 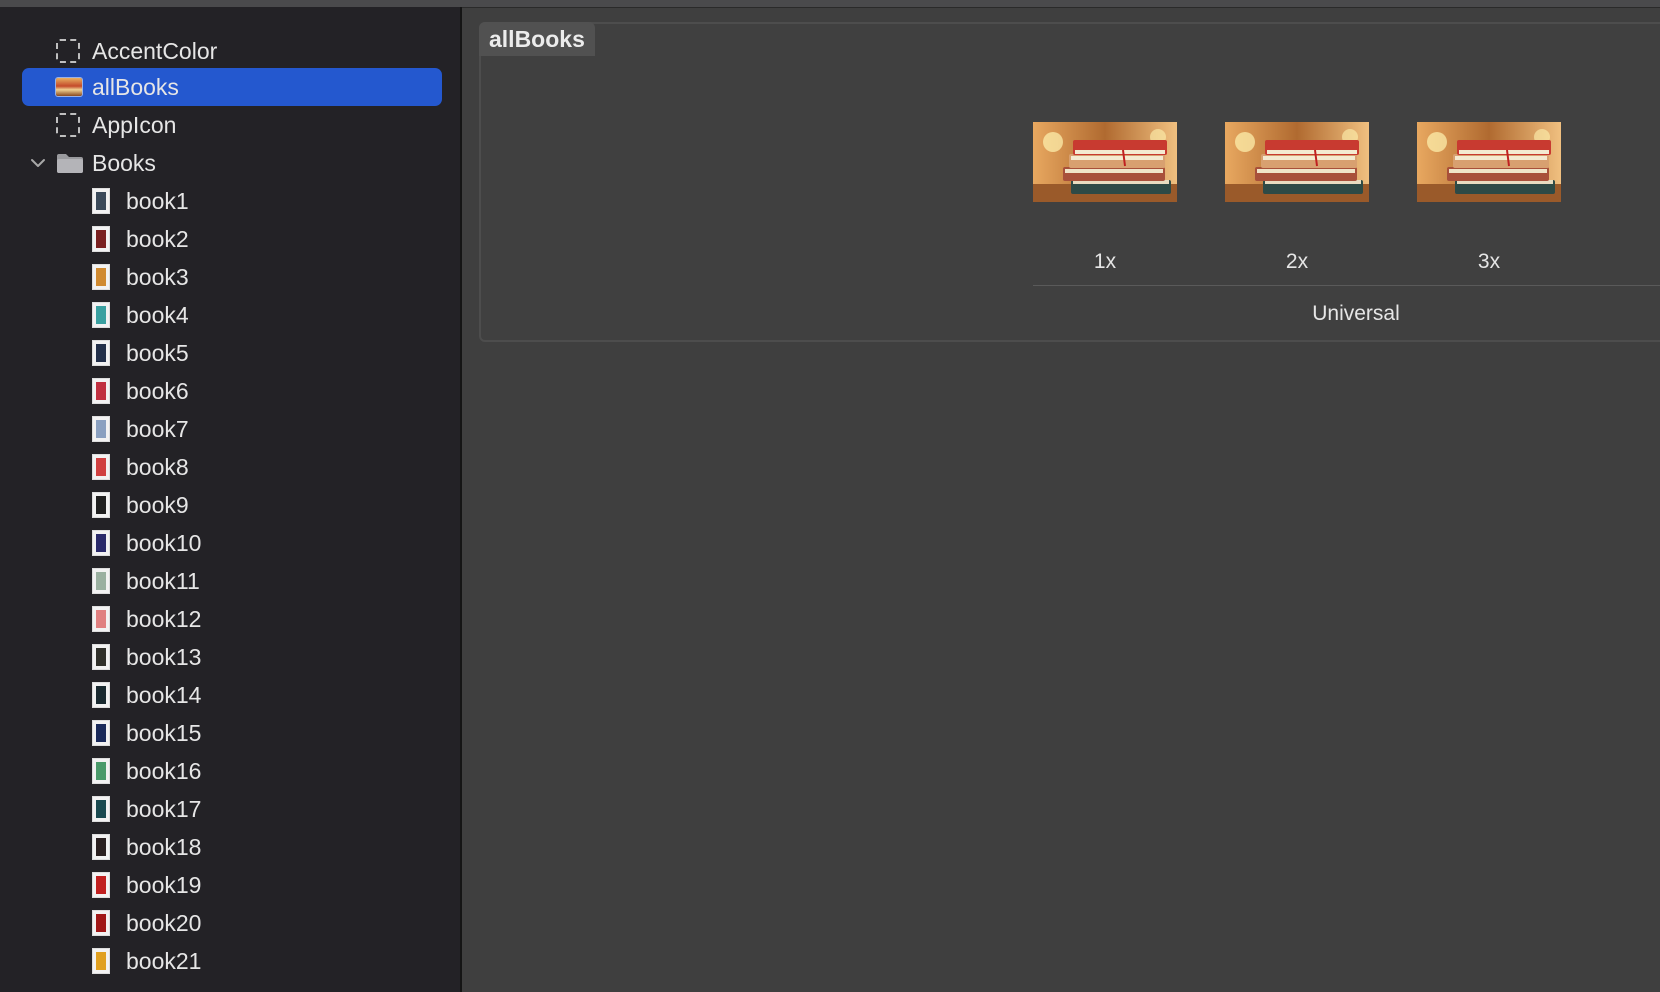 What do you see at coordinates (231, 429) in the screenshot?
I see `asset-item-book7: book7` at bounding box center [231, 429].